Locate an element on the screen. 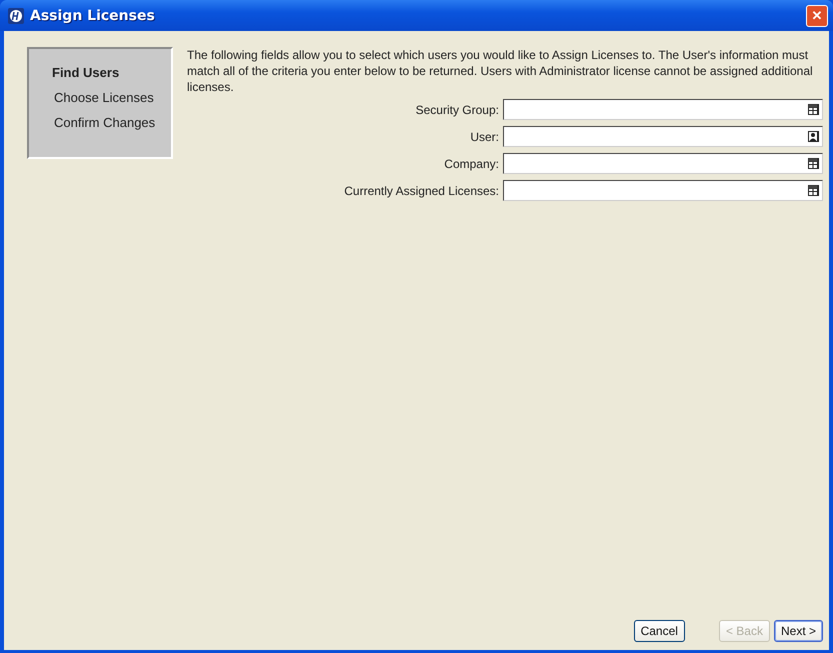  step-item: Find Users is located at coordinates (86, 72).